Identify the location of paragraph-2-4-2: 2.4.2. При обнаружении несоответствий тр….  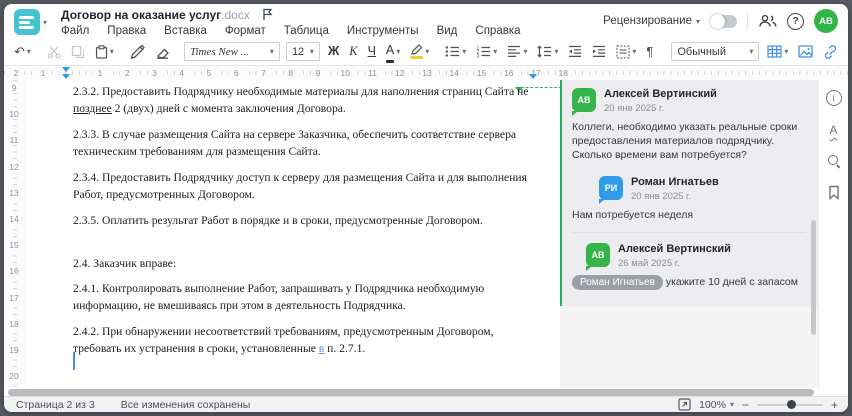
(283, 340).